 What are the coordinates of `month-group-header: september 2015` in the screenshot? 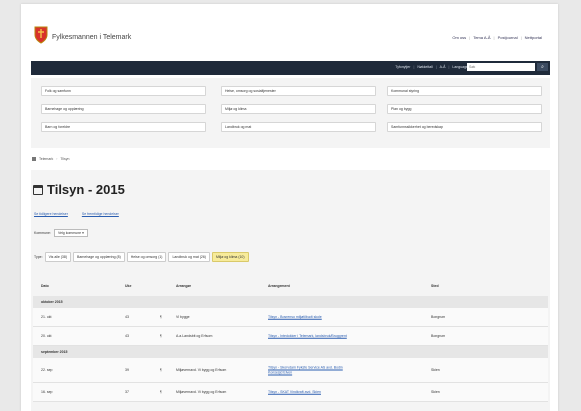 It's located at (290, 352).